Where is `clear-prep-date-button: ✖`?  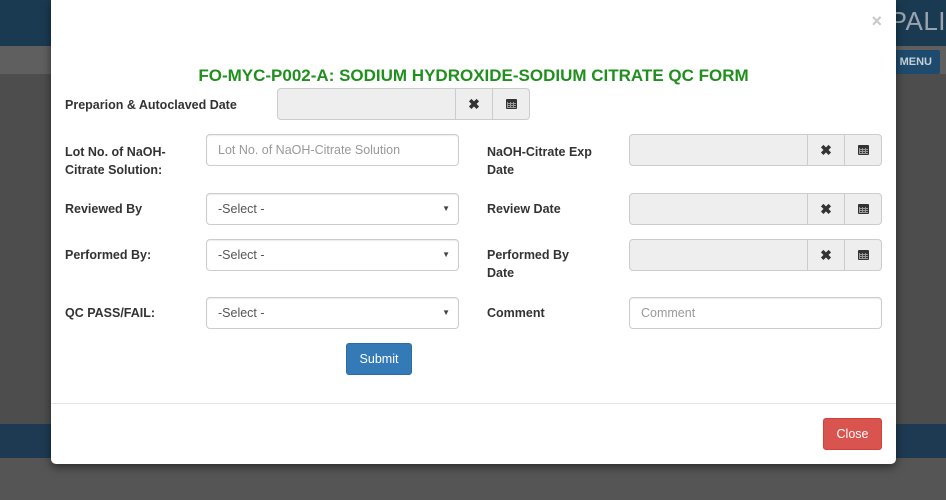
clear-prep-date-button: ✖ is located at coordinates (474, 104).